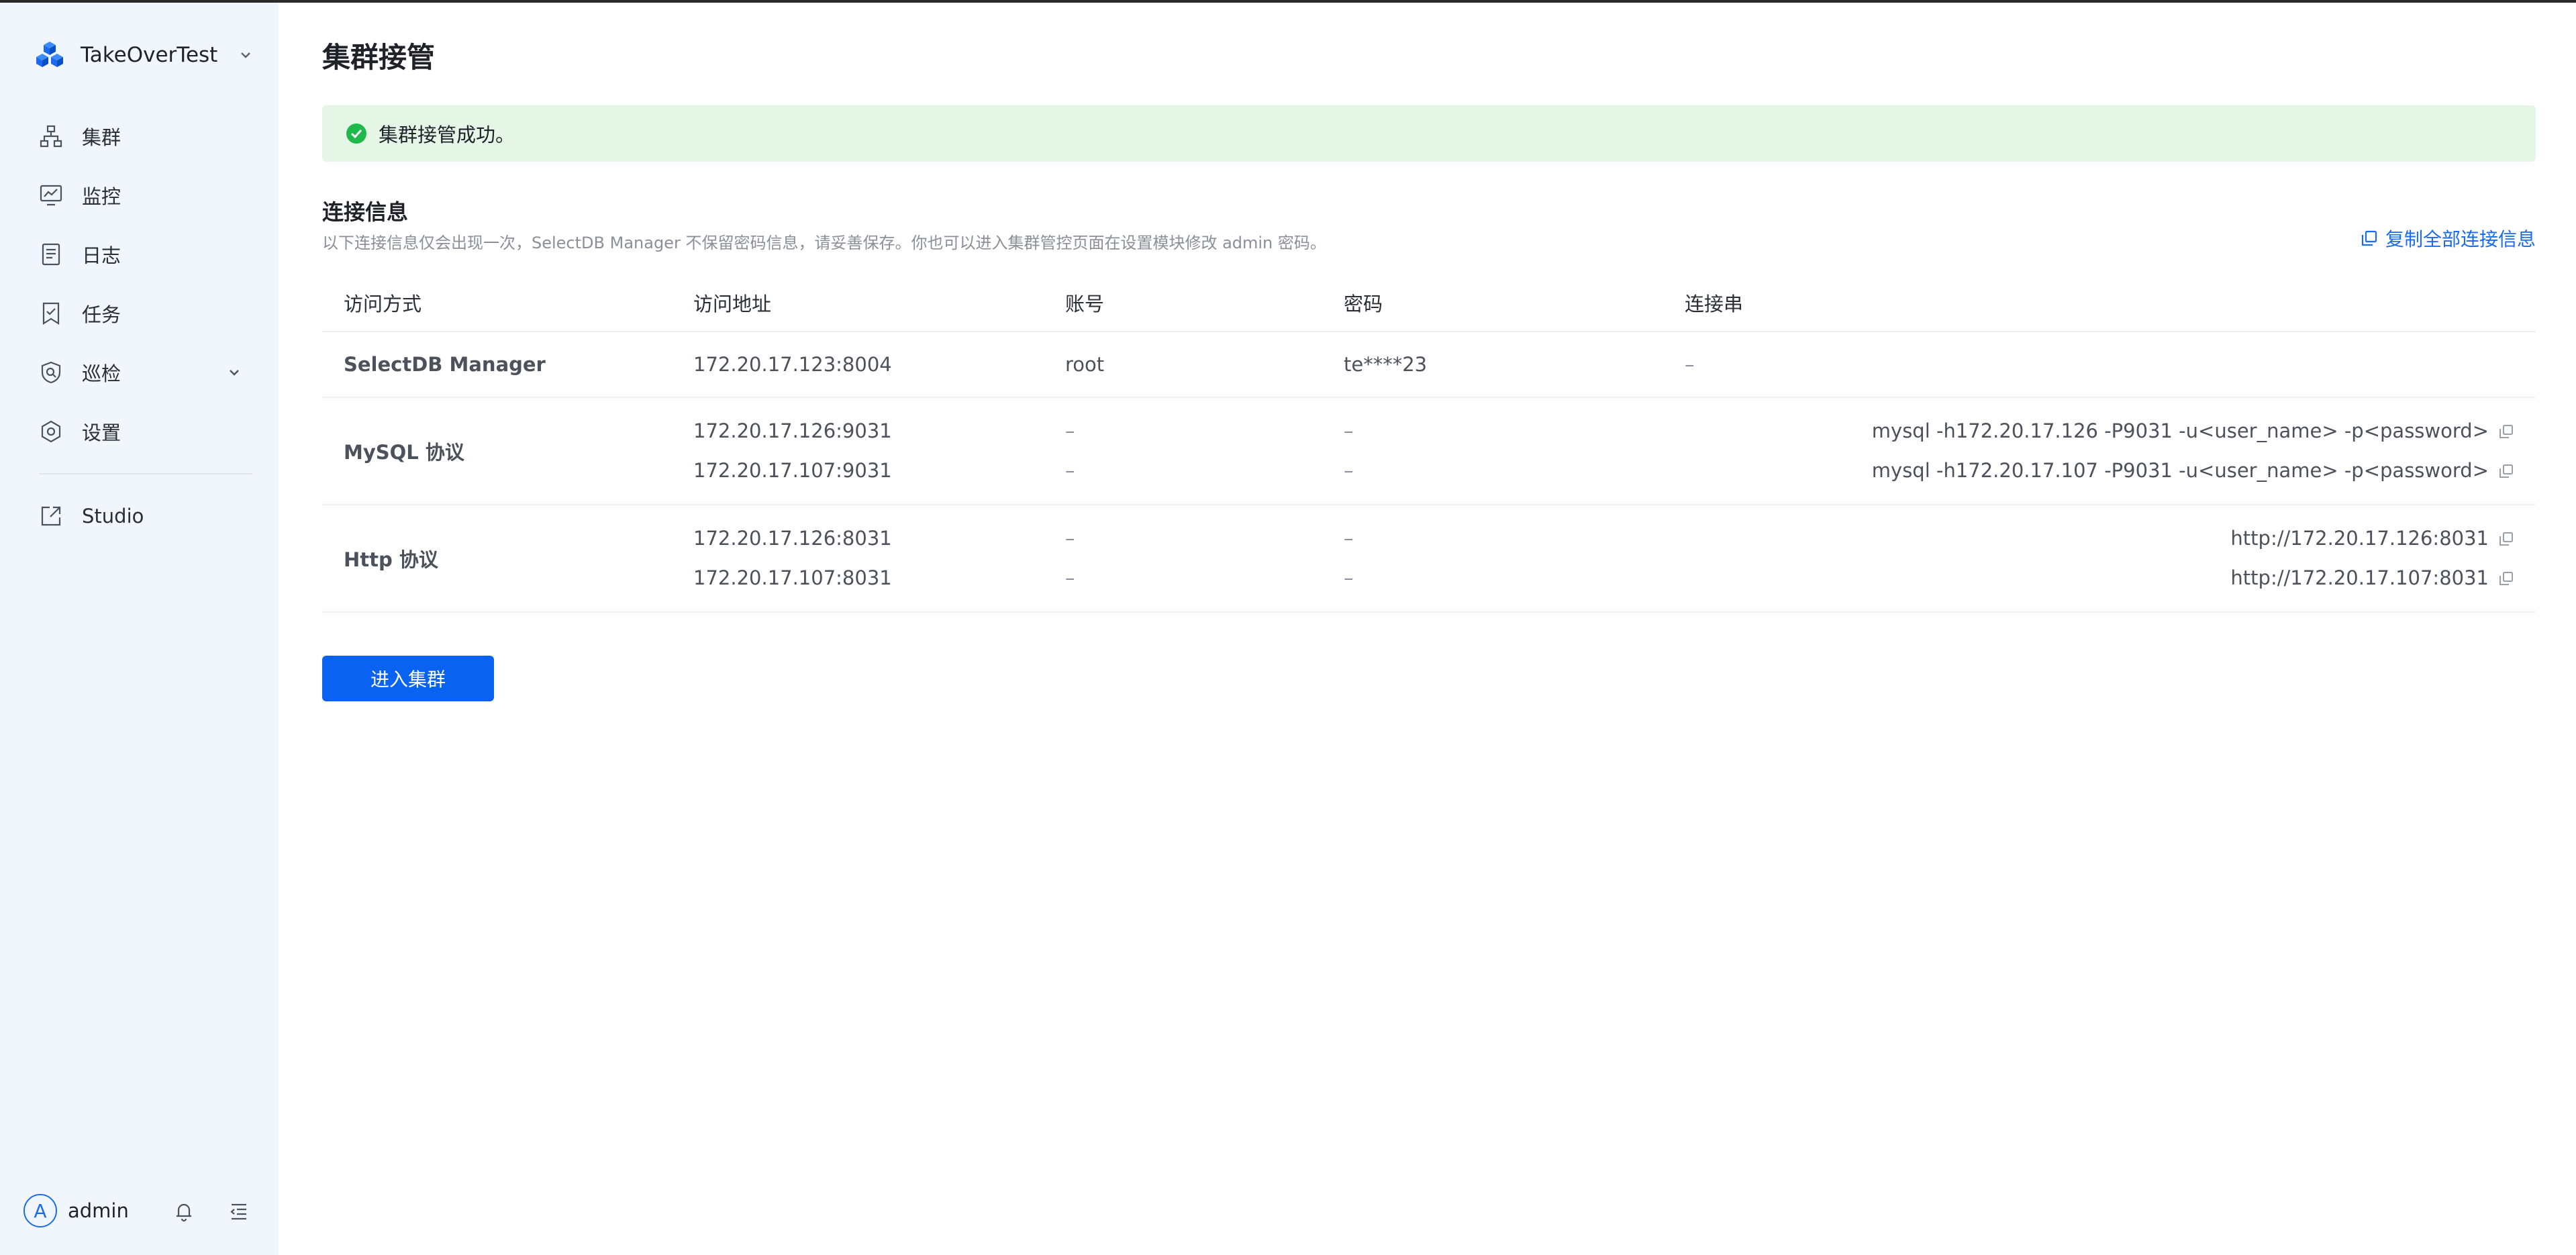  What do you see at coordinates (51, 313) in the screenshot?
I see `task-icon` at bounding box center [51, 313].